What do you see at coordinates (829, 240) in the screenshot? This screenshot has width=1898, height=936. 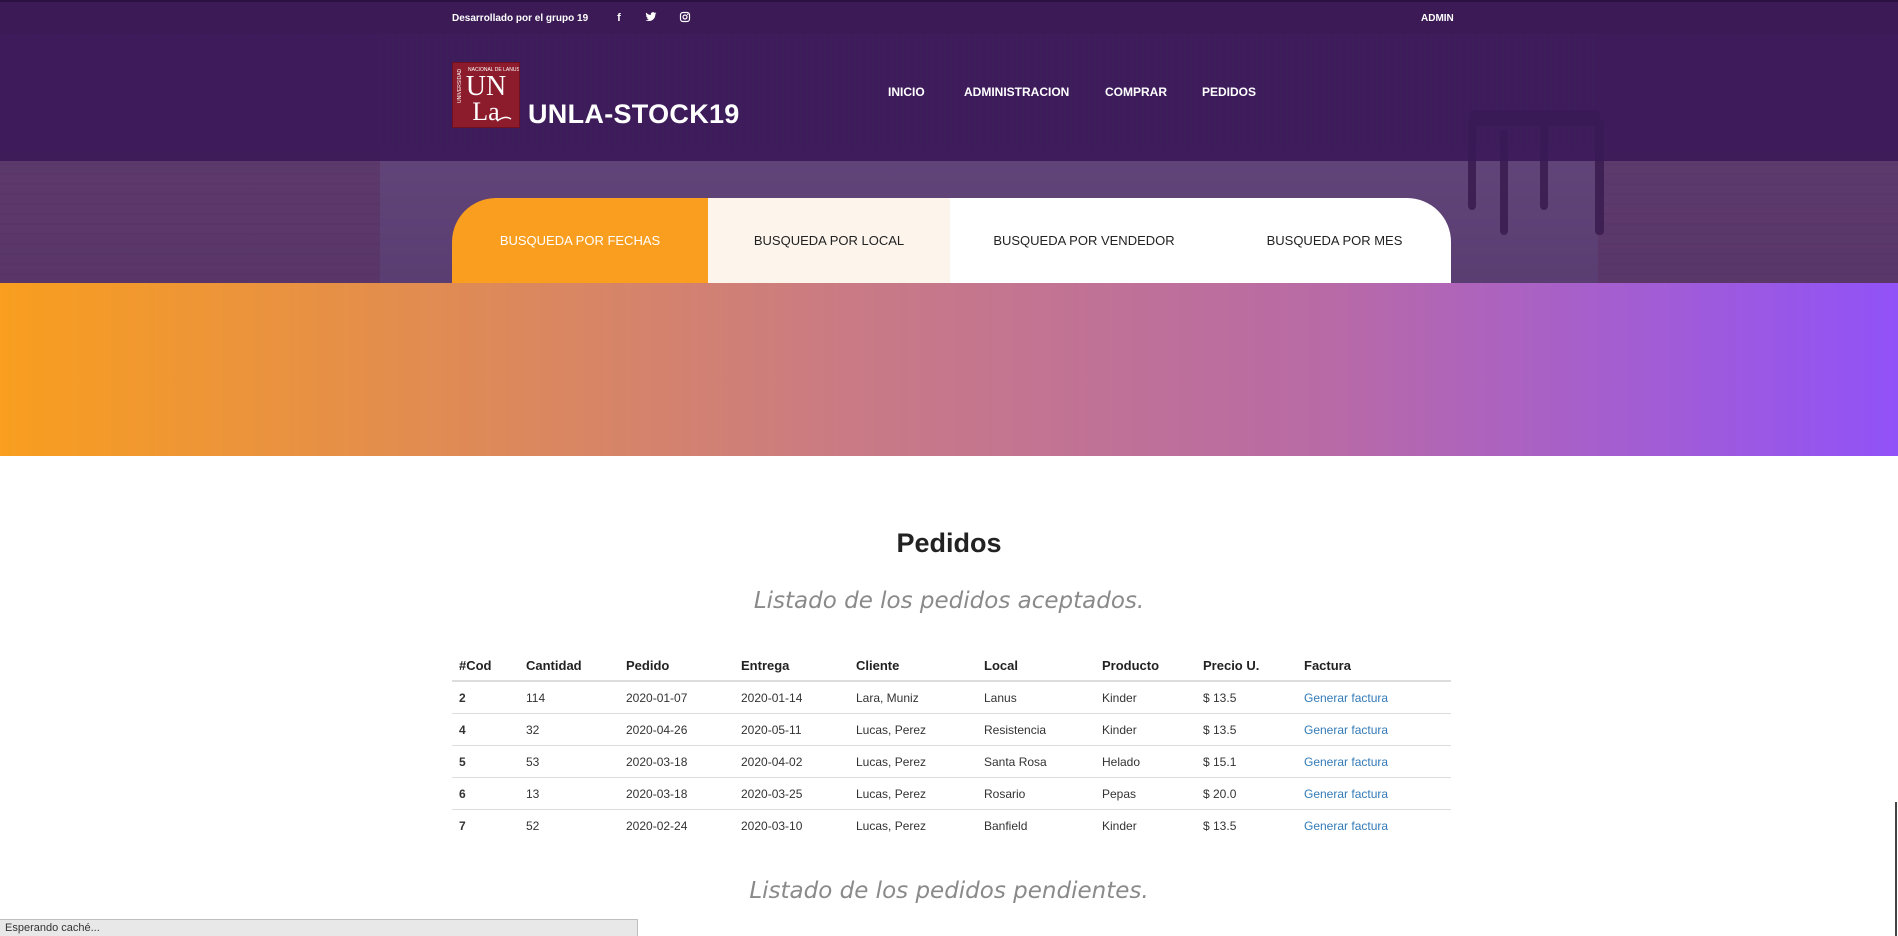 I see `tab-busqueda-local: BUSQUEDA POR LOCAL` at bounding box center [829, 240].